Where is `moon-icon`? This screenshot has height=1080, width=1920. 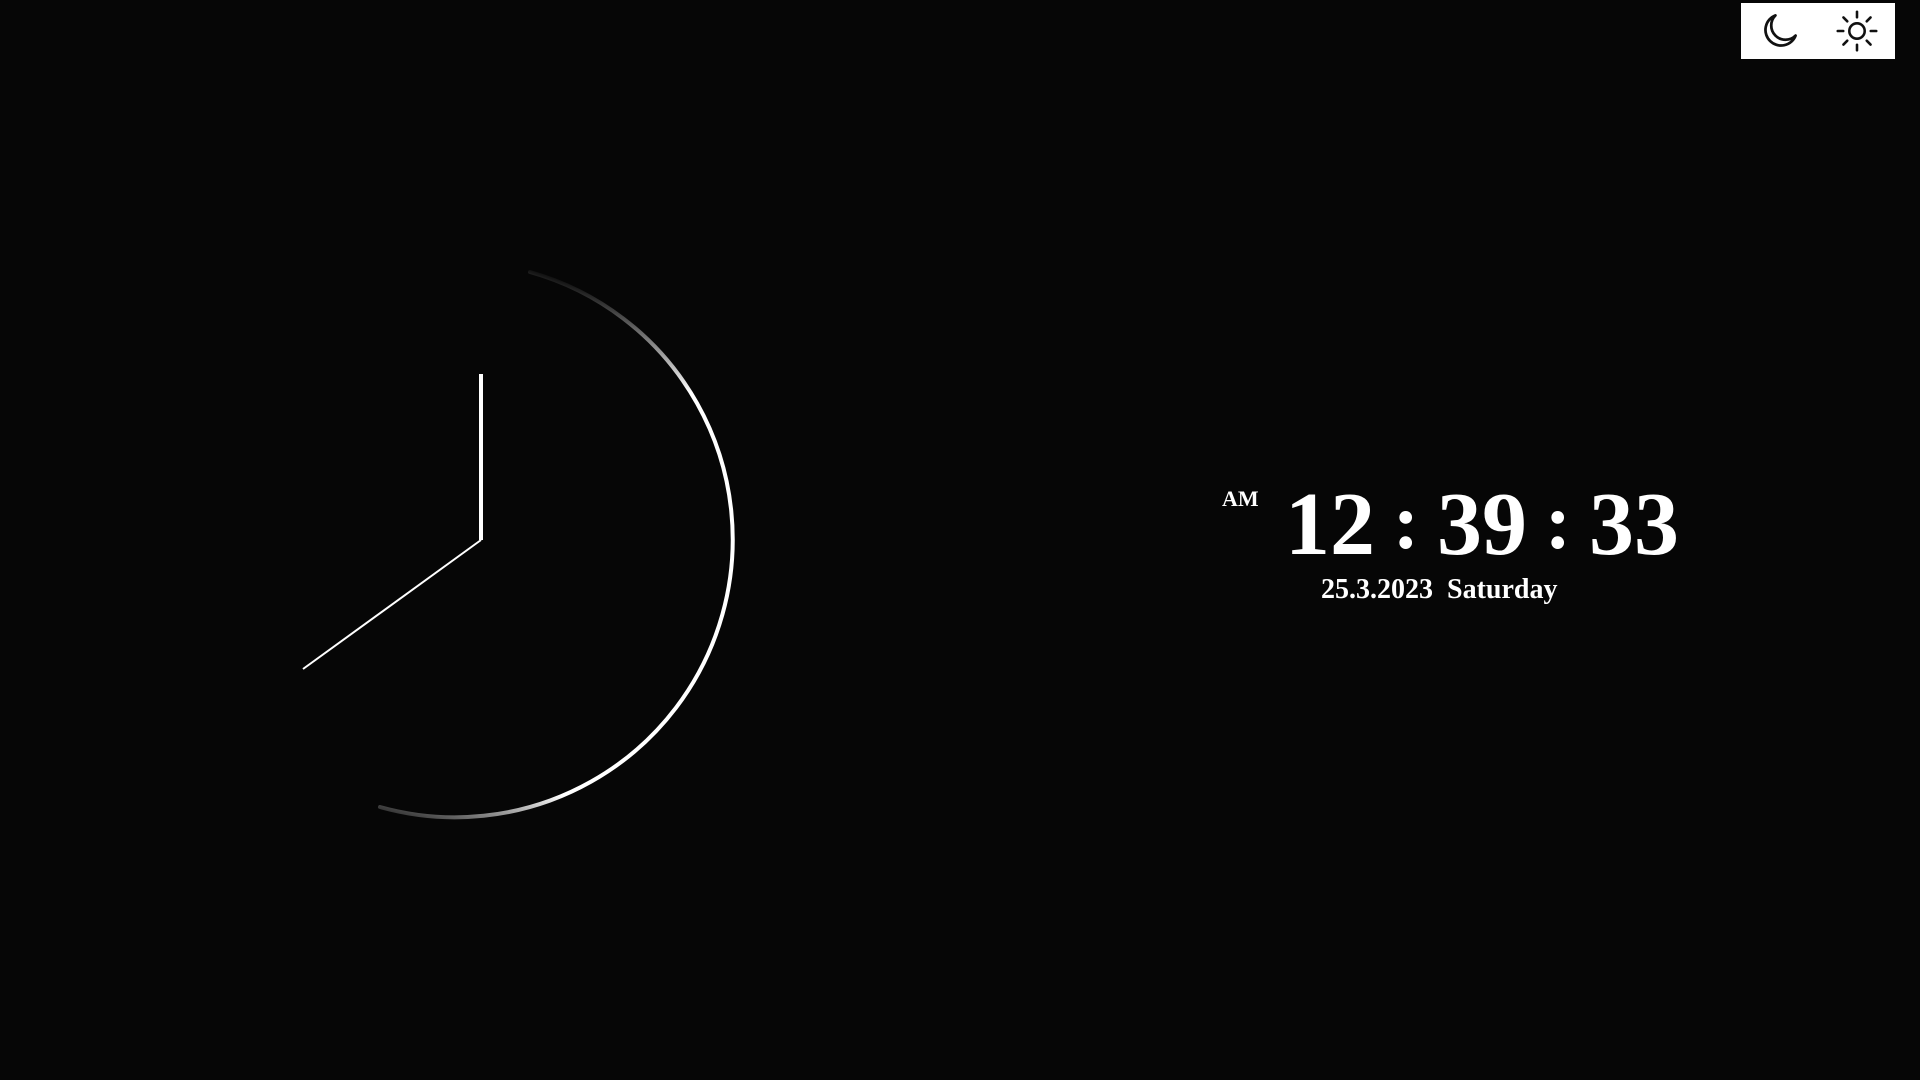 moon-icon is located at coordinates (1780, 30).